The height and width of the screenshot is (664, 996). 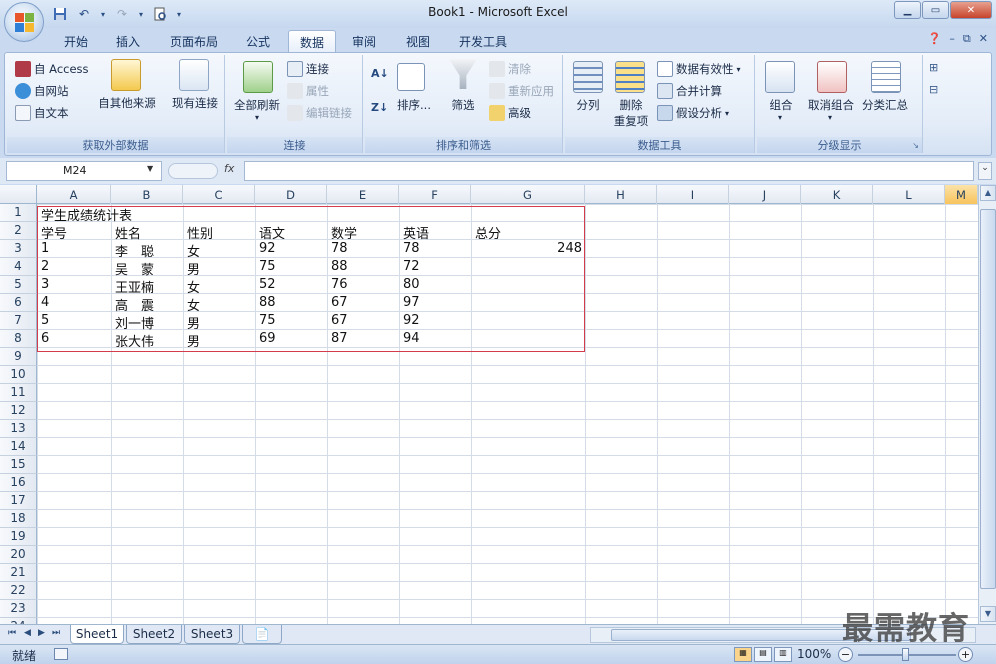 What do you see at coordinates (780, 77) in the screenshot?
I see `group-icon` at bounding box center [780, 77].